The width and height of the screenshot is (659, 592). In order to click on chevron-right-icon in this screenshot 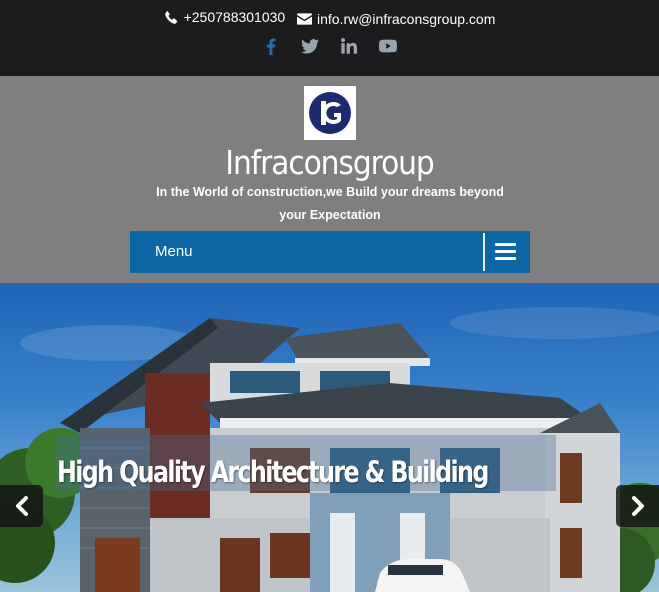, I will do `click(637, 506)`.